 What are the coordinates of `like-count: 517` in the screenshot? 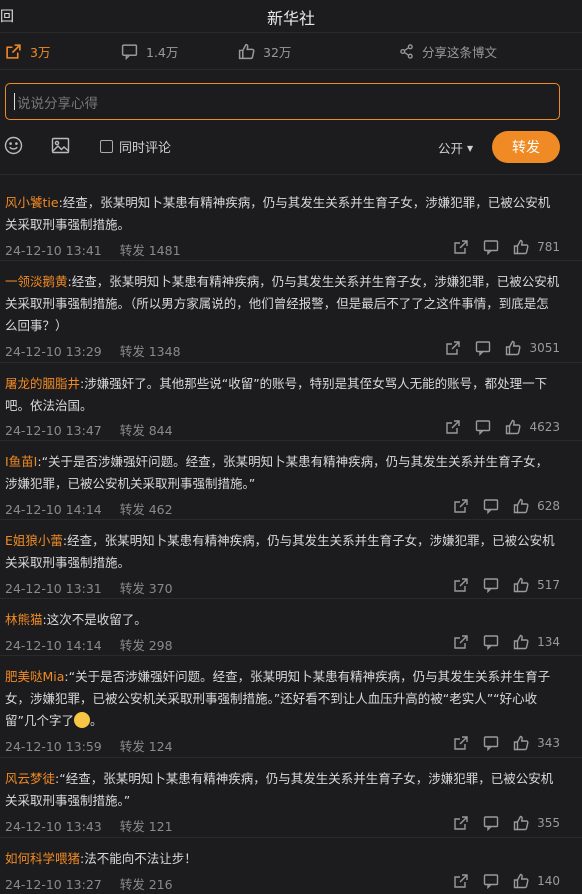 It's located at (548, 585).